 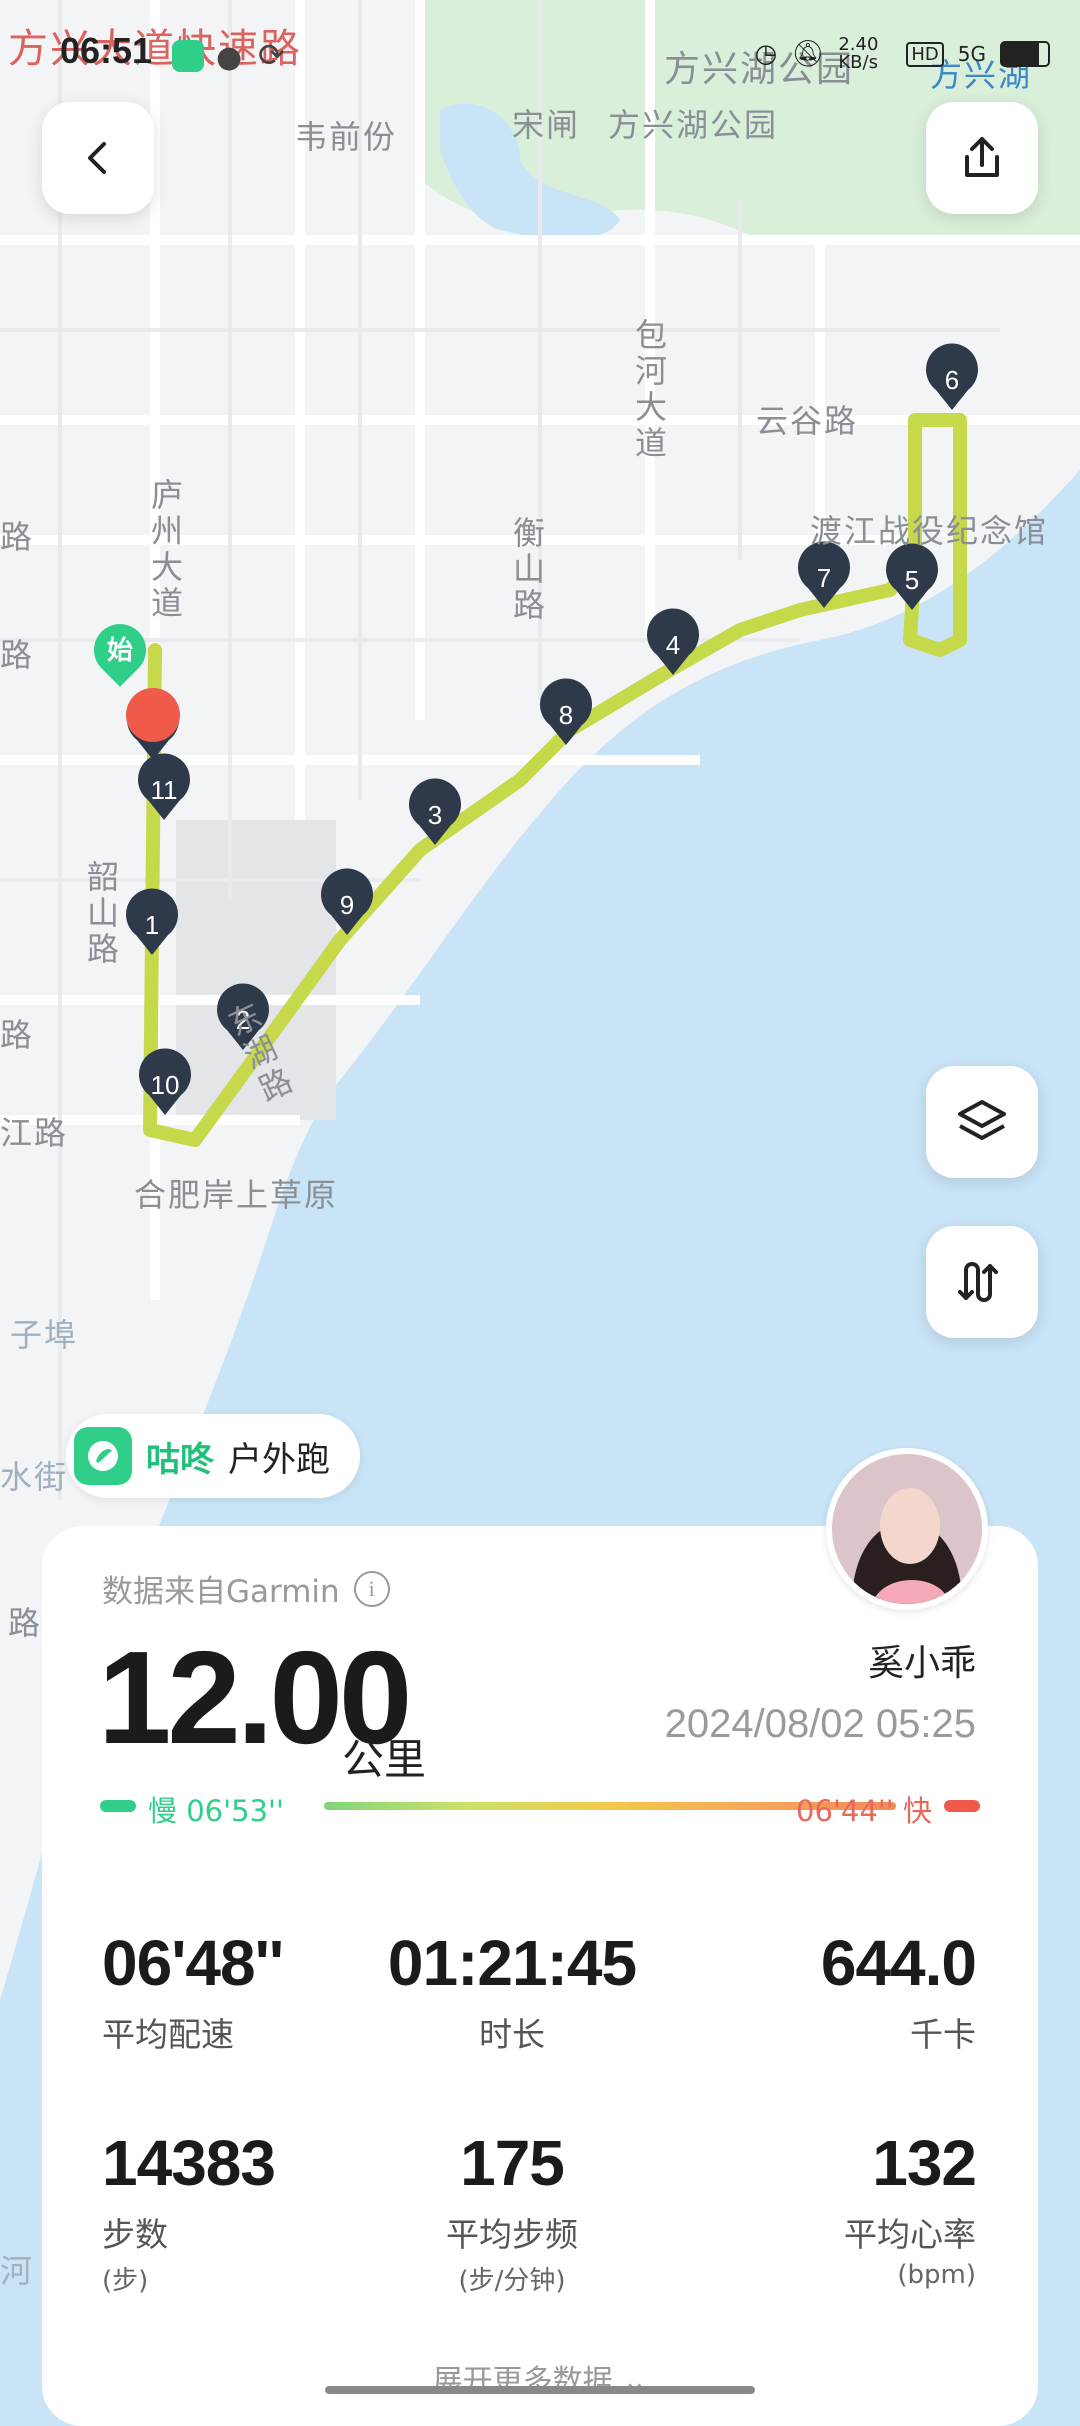 What do you see at coordinates (540, 1808) in the screenshot?
I see `pace-legend: 慢 06'53'' 06'44'' 快` at bounding box center [540, 1808].